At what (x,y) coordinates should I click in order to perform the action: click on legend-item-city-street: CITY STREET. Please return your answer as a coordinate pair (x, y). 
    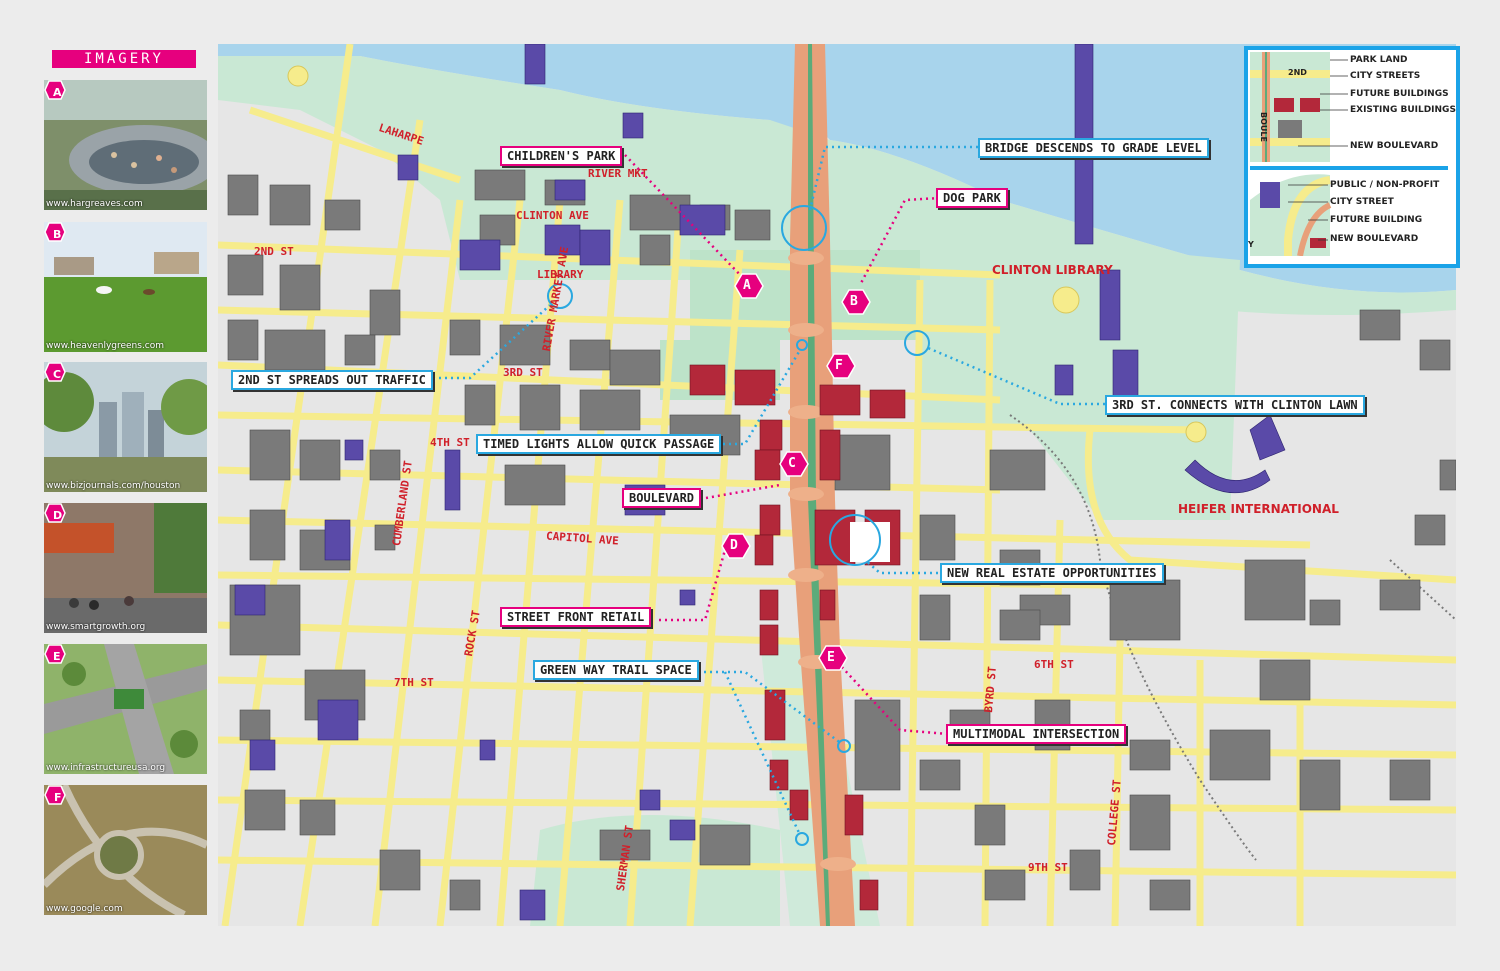
    Looking at the image, I should click on (1362, 202).